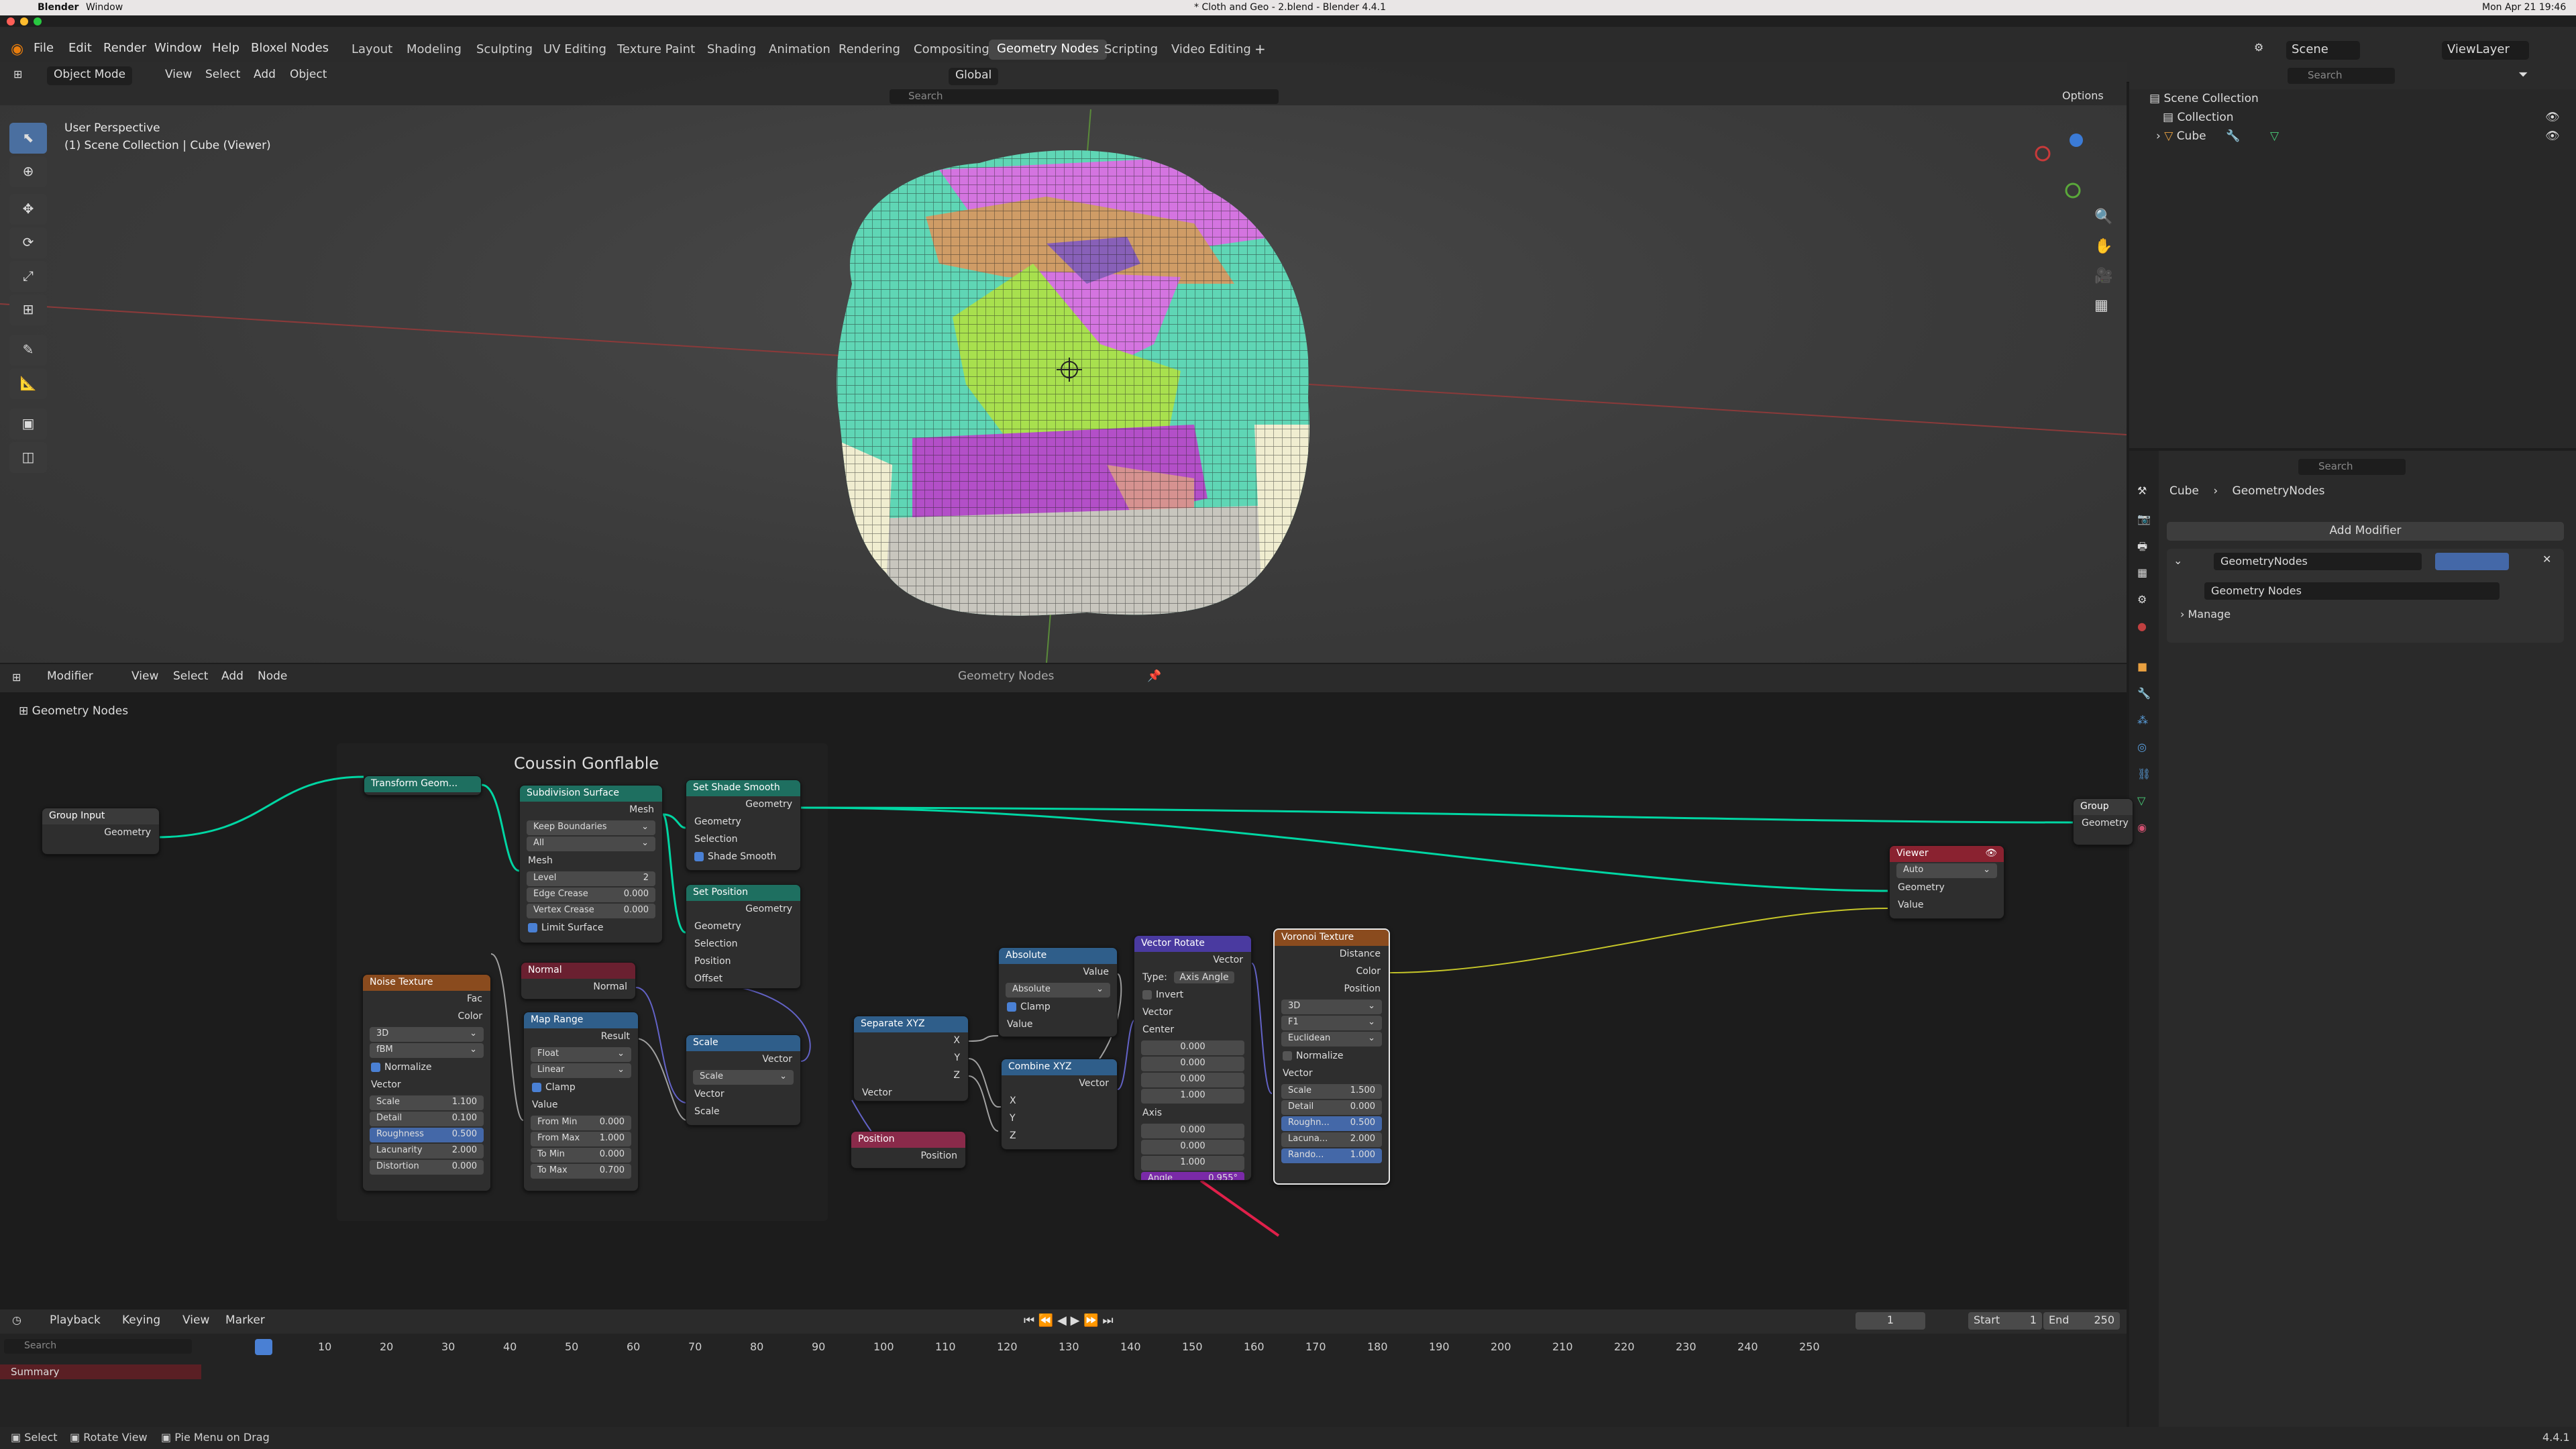 The width and height of the screenshot is (2576, 1449). What do you see at coordinates (426, 983) in the screenshot?
I see `node-header: Noise Texture` at bounding box center [426, 983].